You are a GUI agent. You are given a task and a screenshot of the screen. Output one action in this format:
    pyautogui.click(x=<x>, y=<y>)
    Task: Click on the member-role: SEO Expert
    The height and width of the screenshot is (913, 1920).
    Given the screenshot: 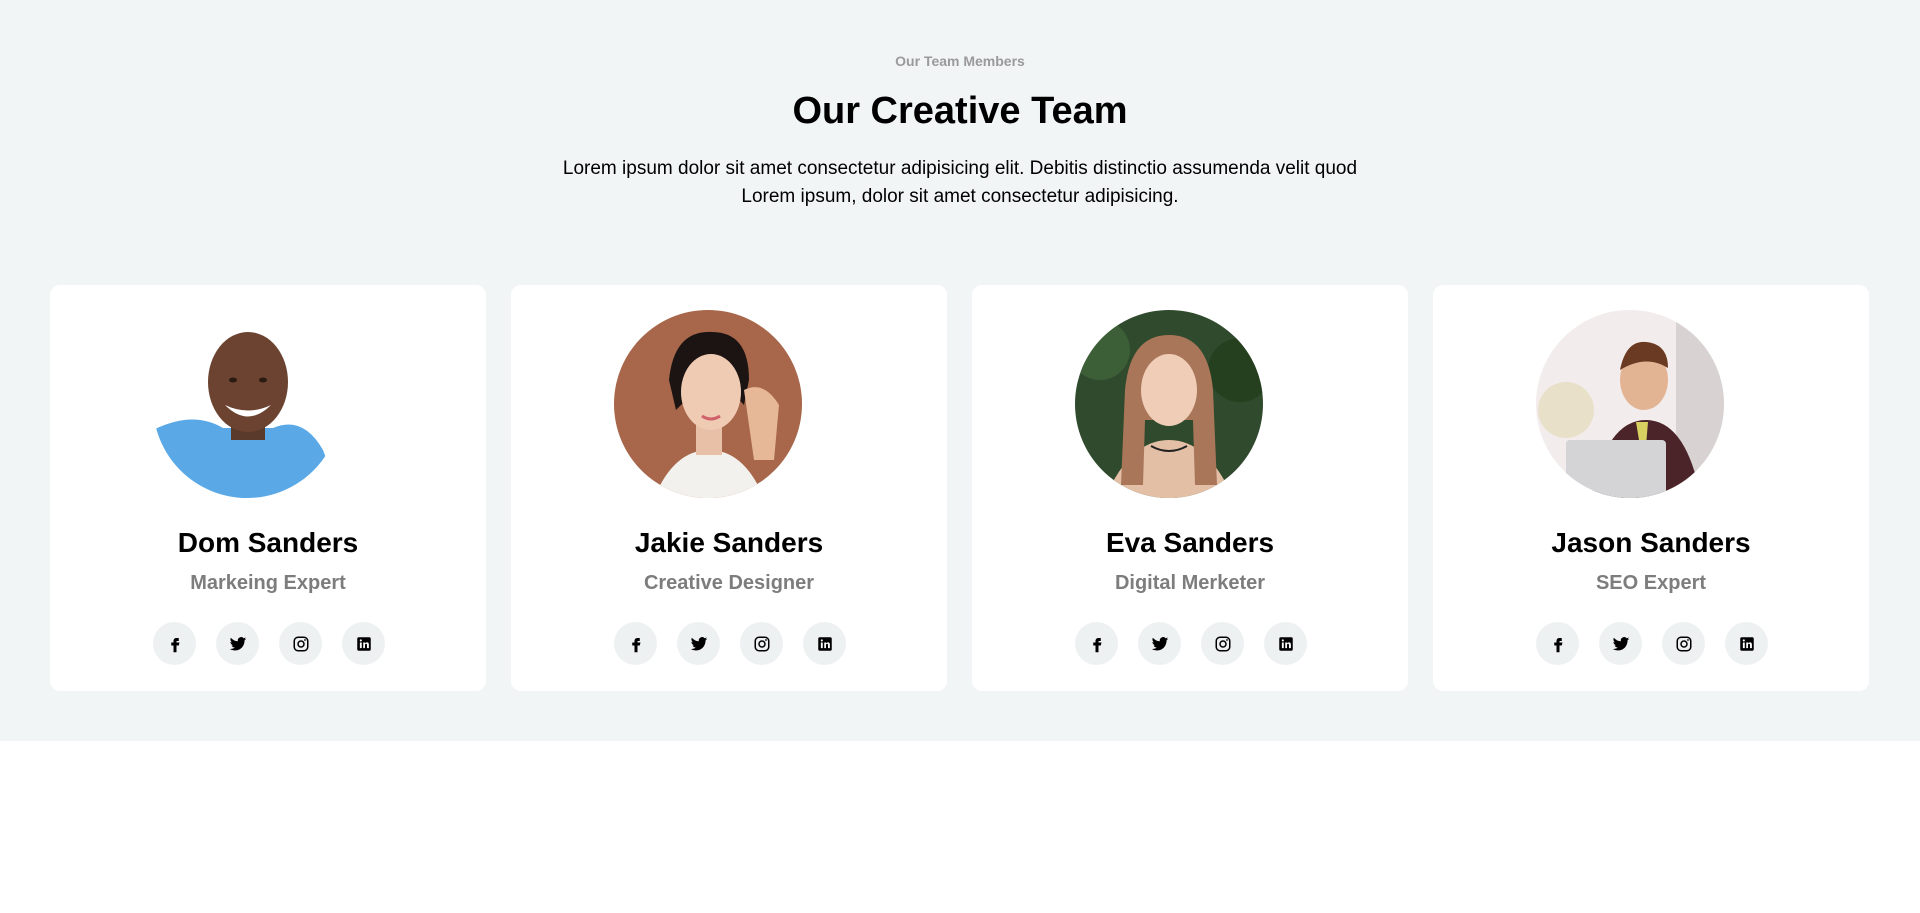 What is the action you would take?
    pyautogui.click(x=1651, y=583)
    